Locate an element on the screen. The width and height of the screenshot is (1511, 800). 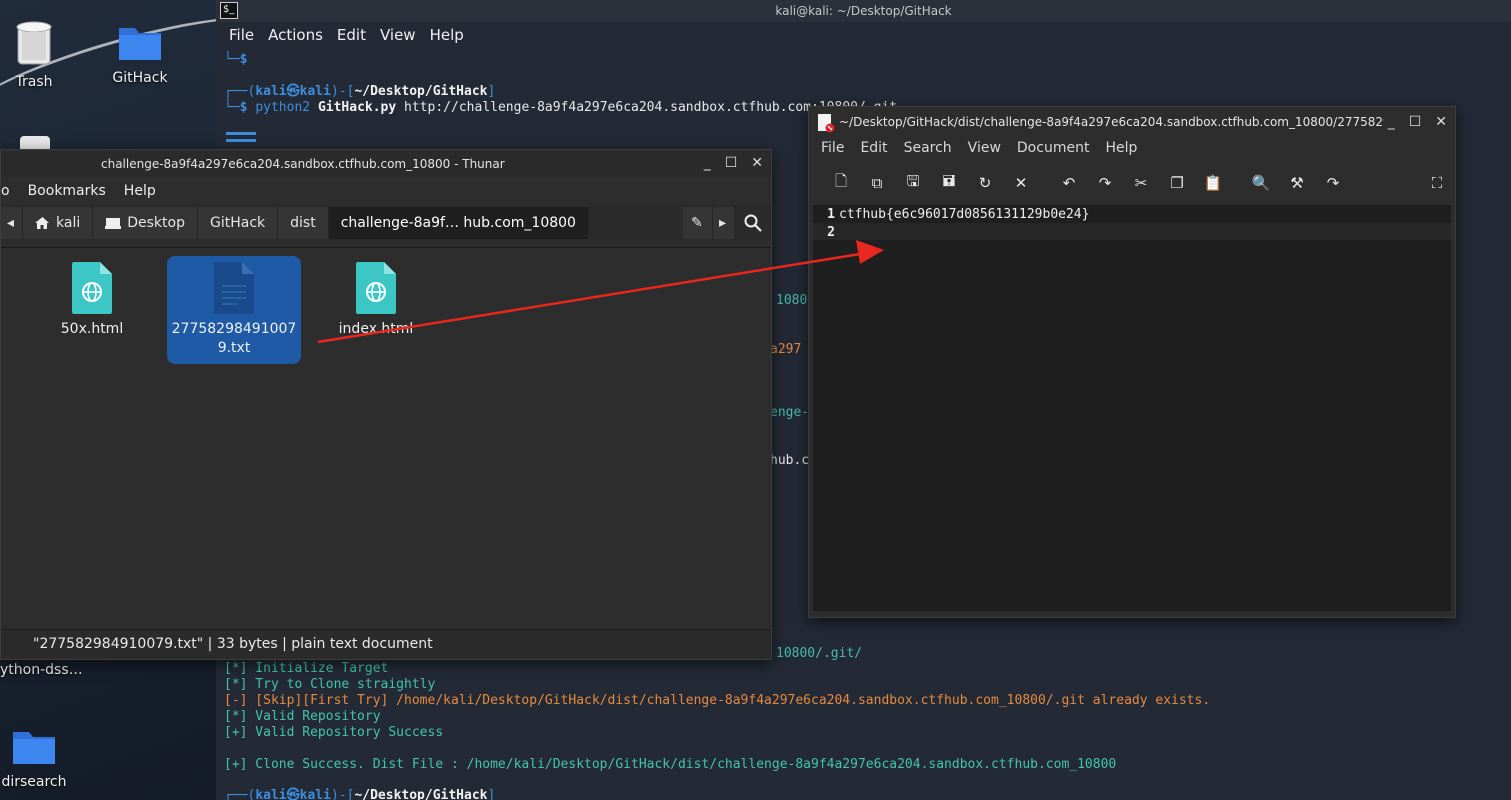
cut-icon: ✂ is located at coordinates (1141, 183).